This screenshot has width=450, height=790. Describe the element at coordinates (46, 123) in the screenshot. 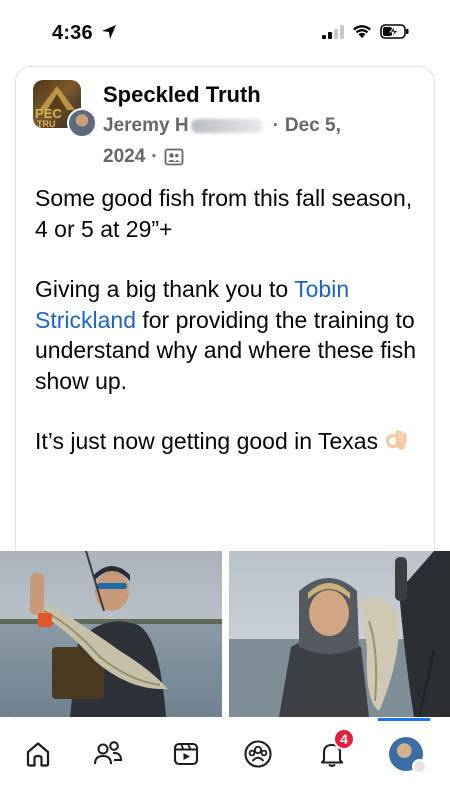

I see `svg-text: TRU` at that location.